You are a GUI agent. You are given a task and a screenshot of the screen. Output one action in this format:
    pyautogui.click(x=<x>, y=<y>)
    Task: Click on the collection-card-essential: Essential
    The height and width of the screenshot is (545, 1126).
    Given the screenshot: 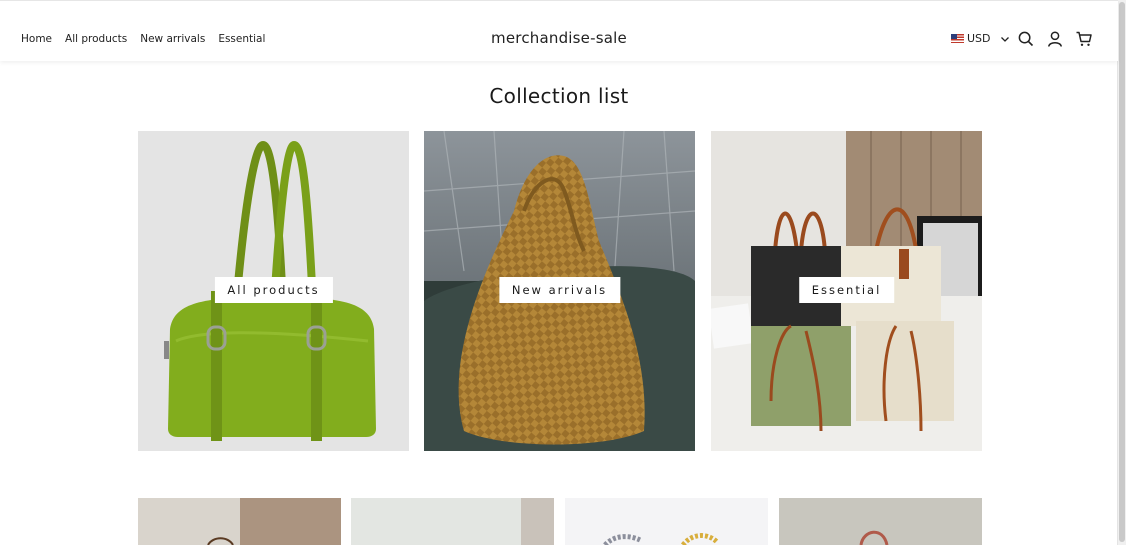 What is the action you would take?
    pyautogui.click(x=846, y=291)
    